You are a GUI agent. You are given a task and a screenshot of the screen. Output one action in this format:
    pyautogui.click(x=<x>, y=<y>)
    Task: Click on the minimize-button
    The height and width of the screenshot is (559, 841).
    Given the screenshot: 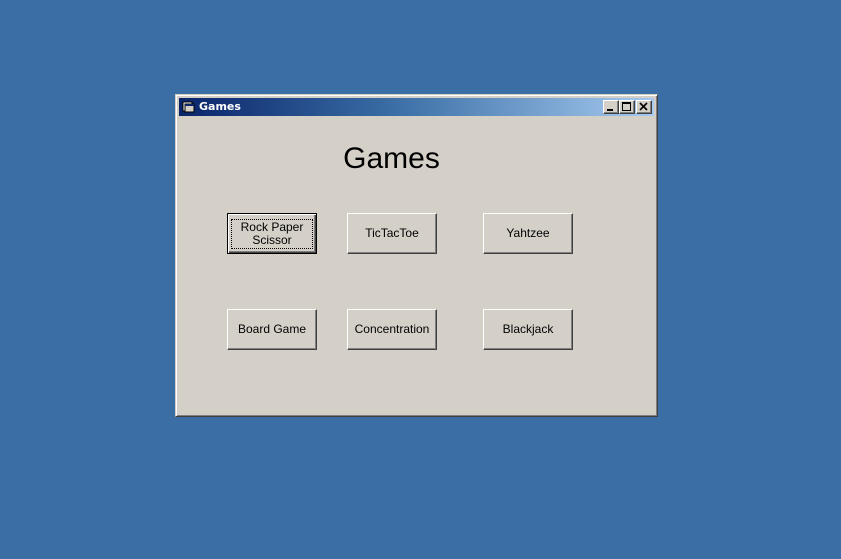 What is the action you would take?
    pyautogui.click(x=611, y=107)
    